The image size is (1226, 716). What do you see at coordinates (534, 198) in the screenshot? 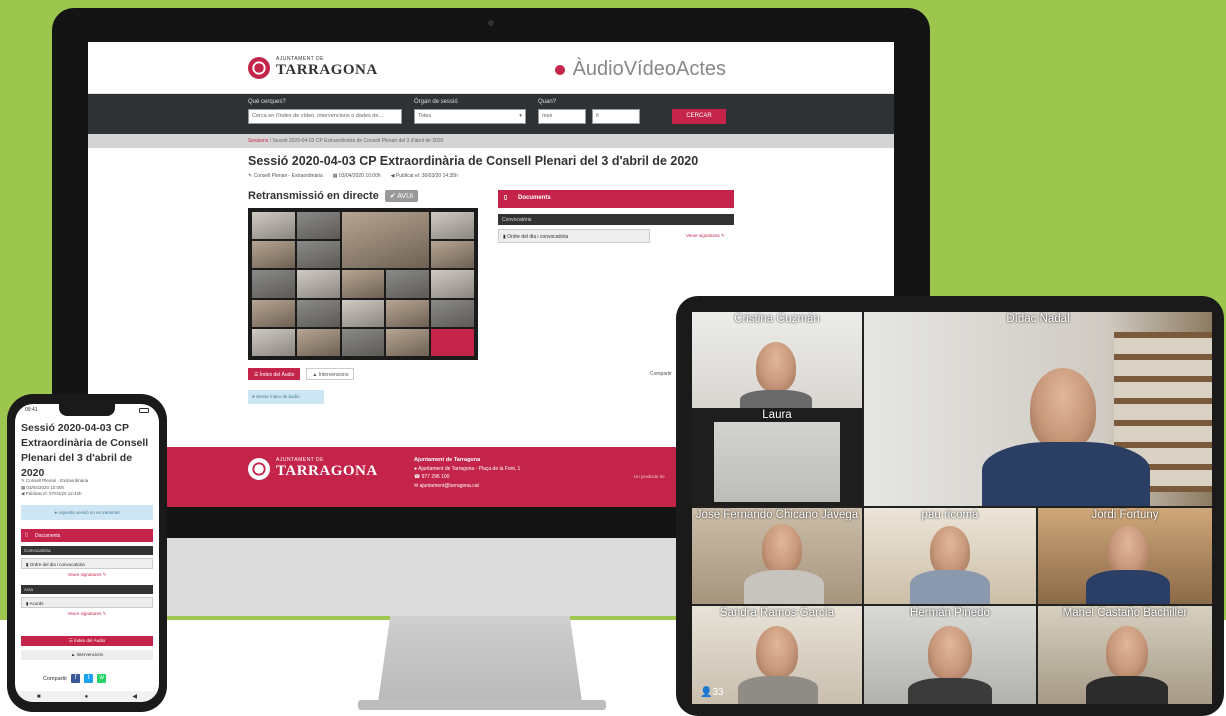
I see `documents-title: Documents` at bounding box center [534, 198].